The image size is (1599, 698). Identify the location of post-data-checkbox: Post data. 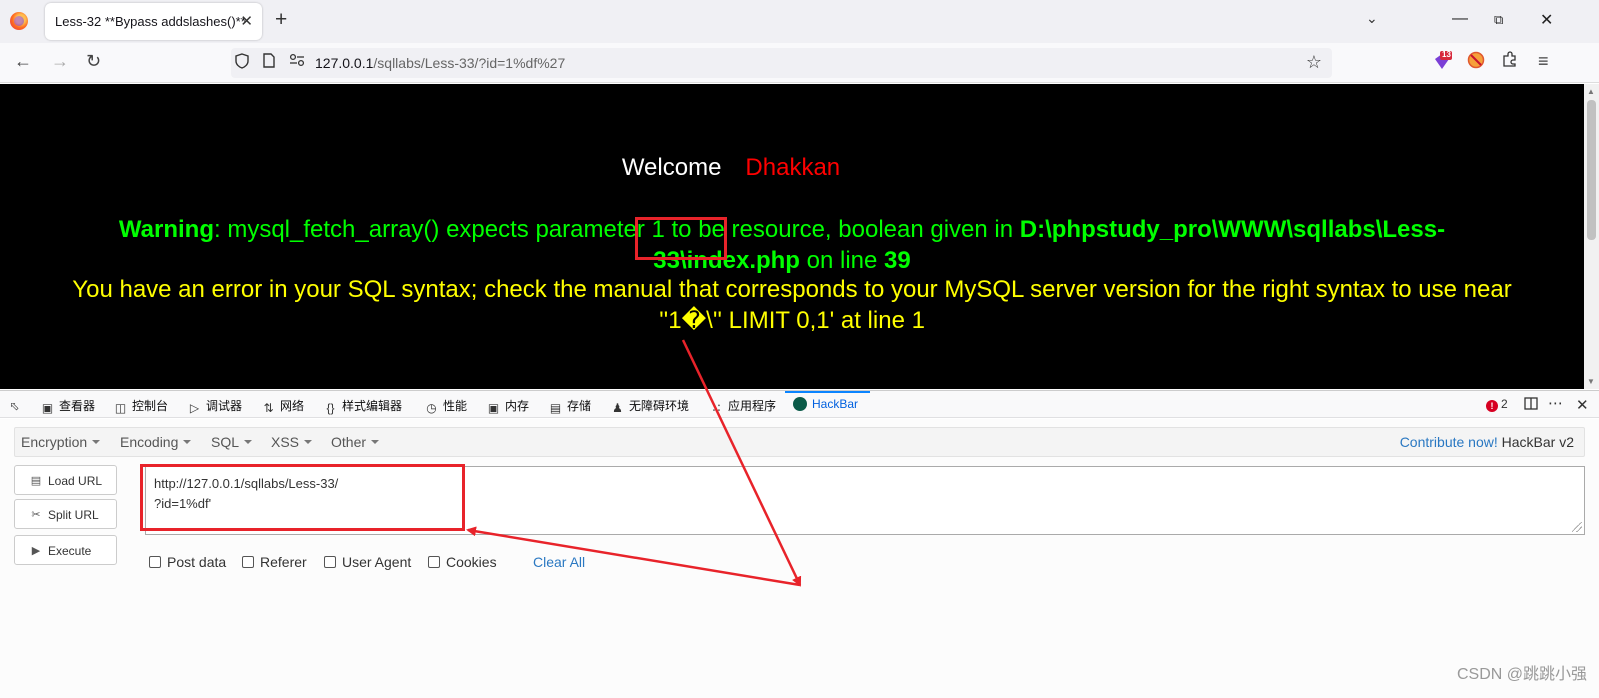
(187, 562).